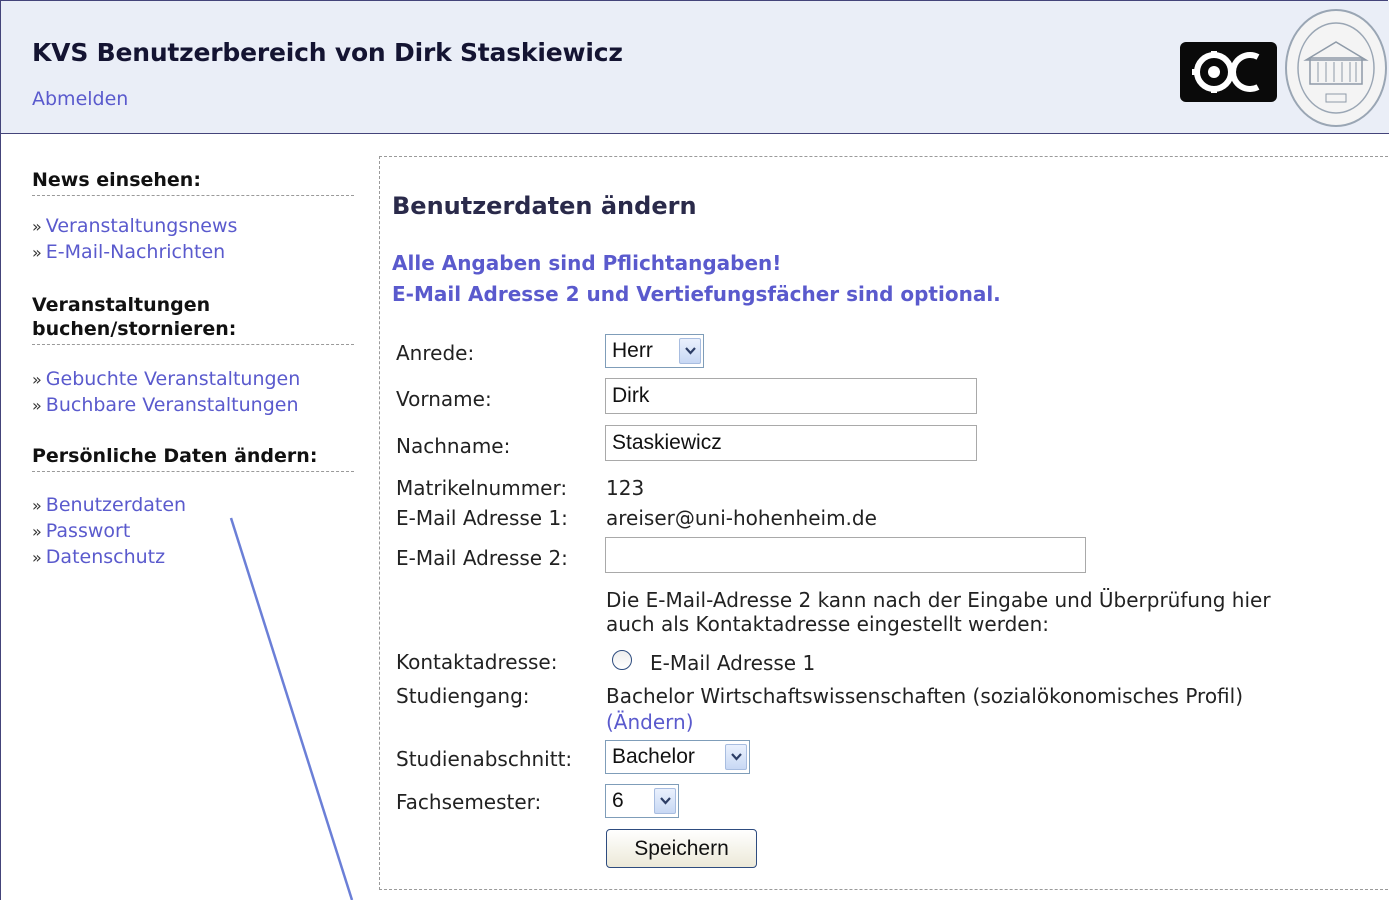  What do you see at coordinates (632, 350) in the screenshot?
I see `salutation-value: Herr` at bounding box center [632, 350].